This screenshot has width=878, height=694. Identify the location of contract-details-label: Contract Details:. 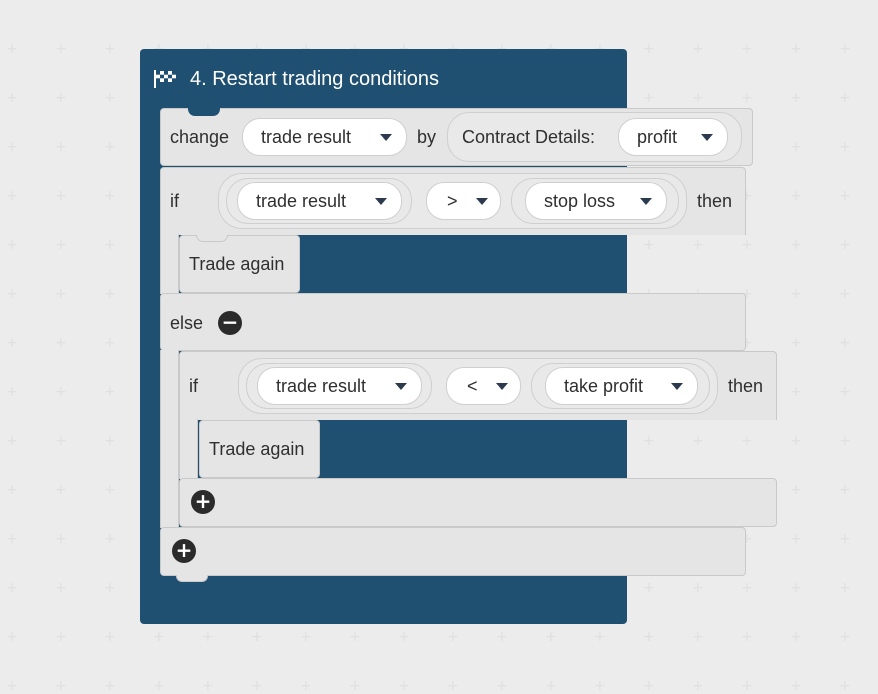
(529, 137).